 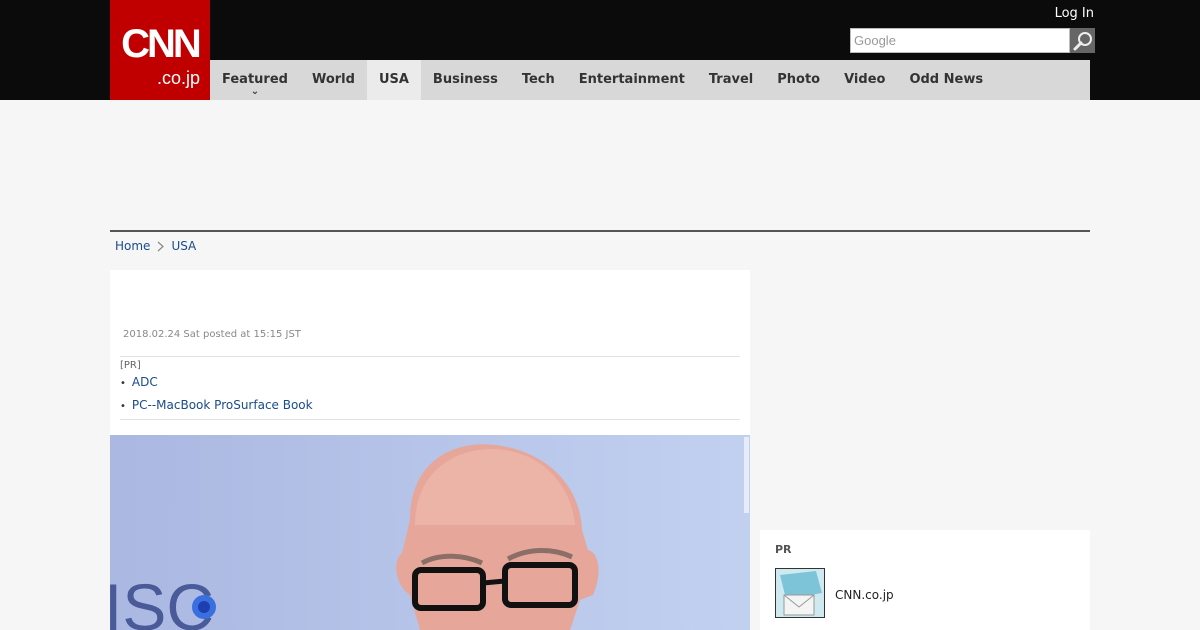 I want to click on pr-link-adc: • ADC, so click(x=139, y=383).